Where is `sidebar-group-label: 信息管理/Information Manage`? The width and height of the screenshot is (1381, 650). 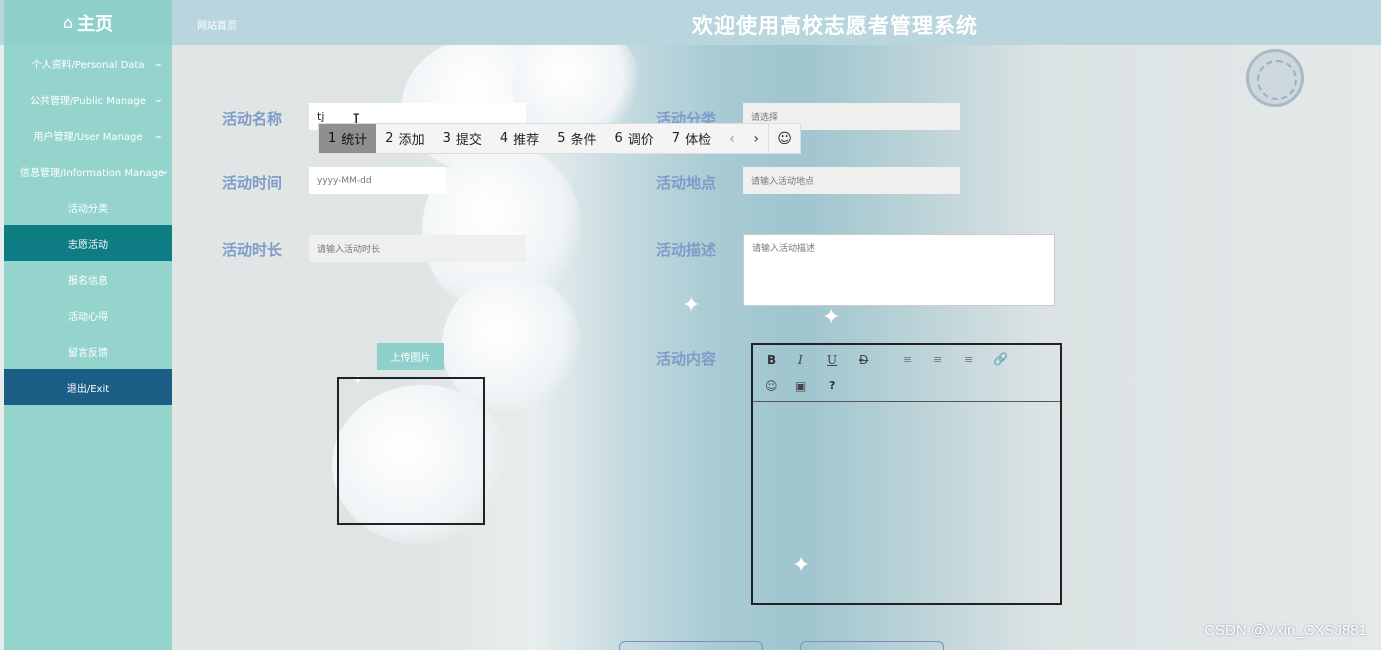
sidebar-group-label: 信息管理/Information Manage is located at coordinates (92, 173).